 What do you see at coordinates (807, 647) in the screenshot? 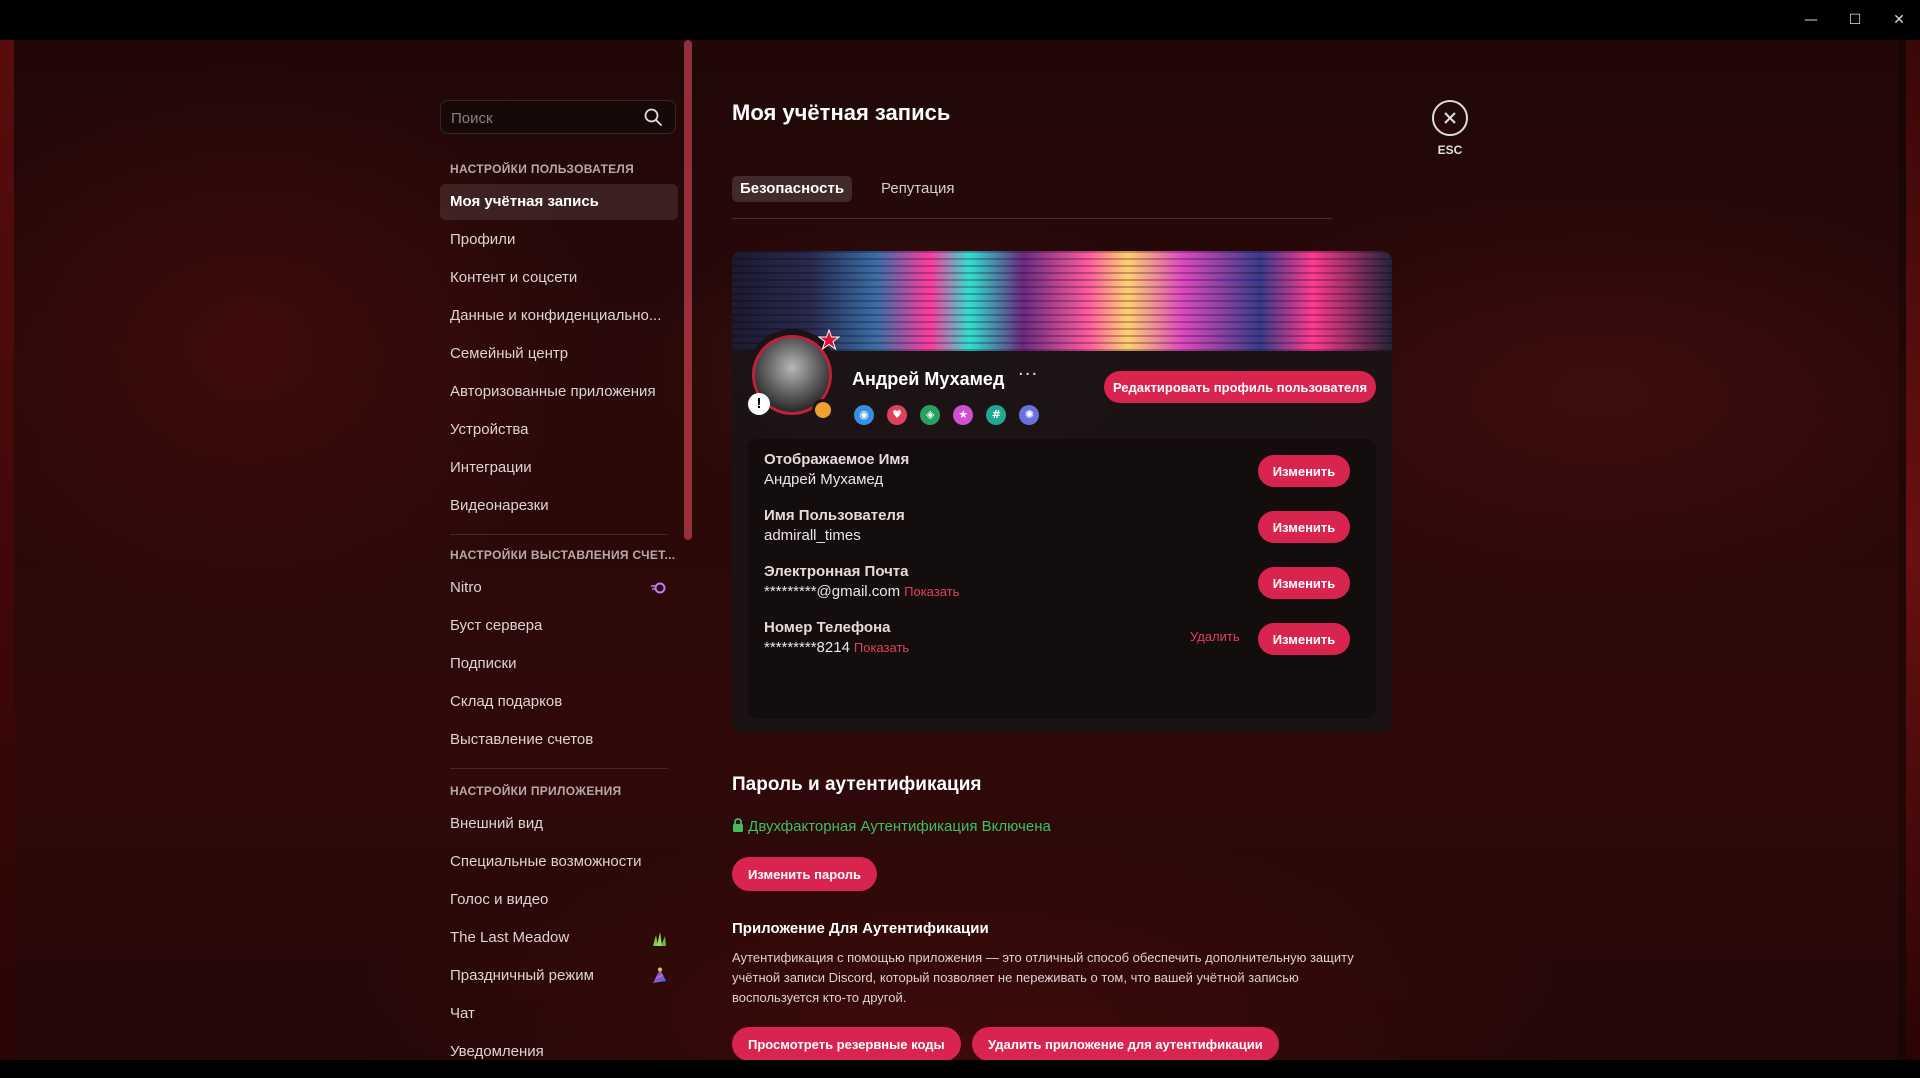
I see `phone-value: *********8214` at bounding box center [807, 647].